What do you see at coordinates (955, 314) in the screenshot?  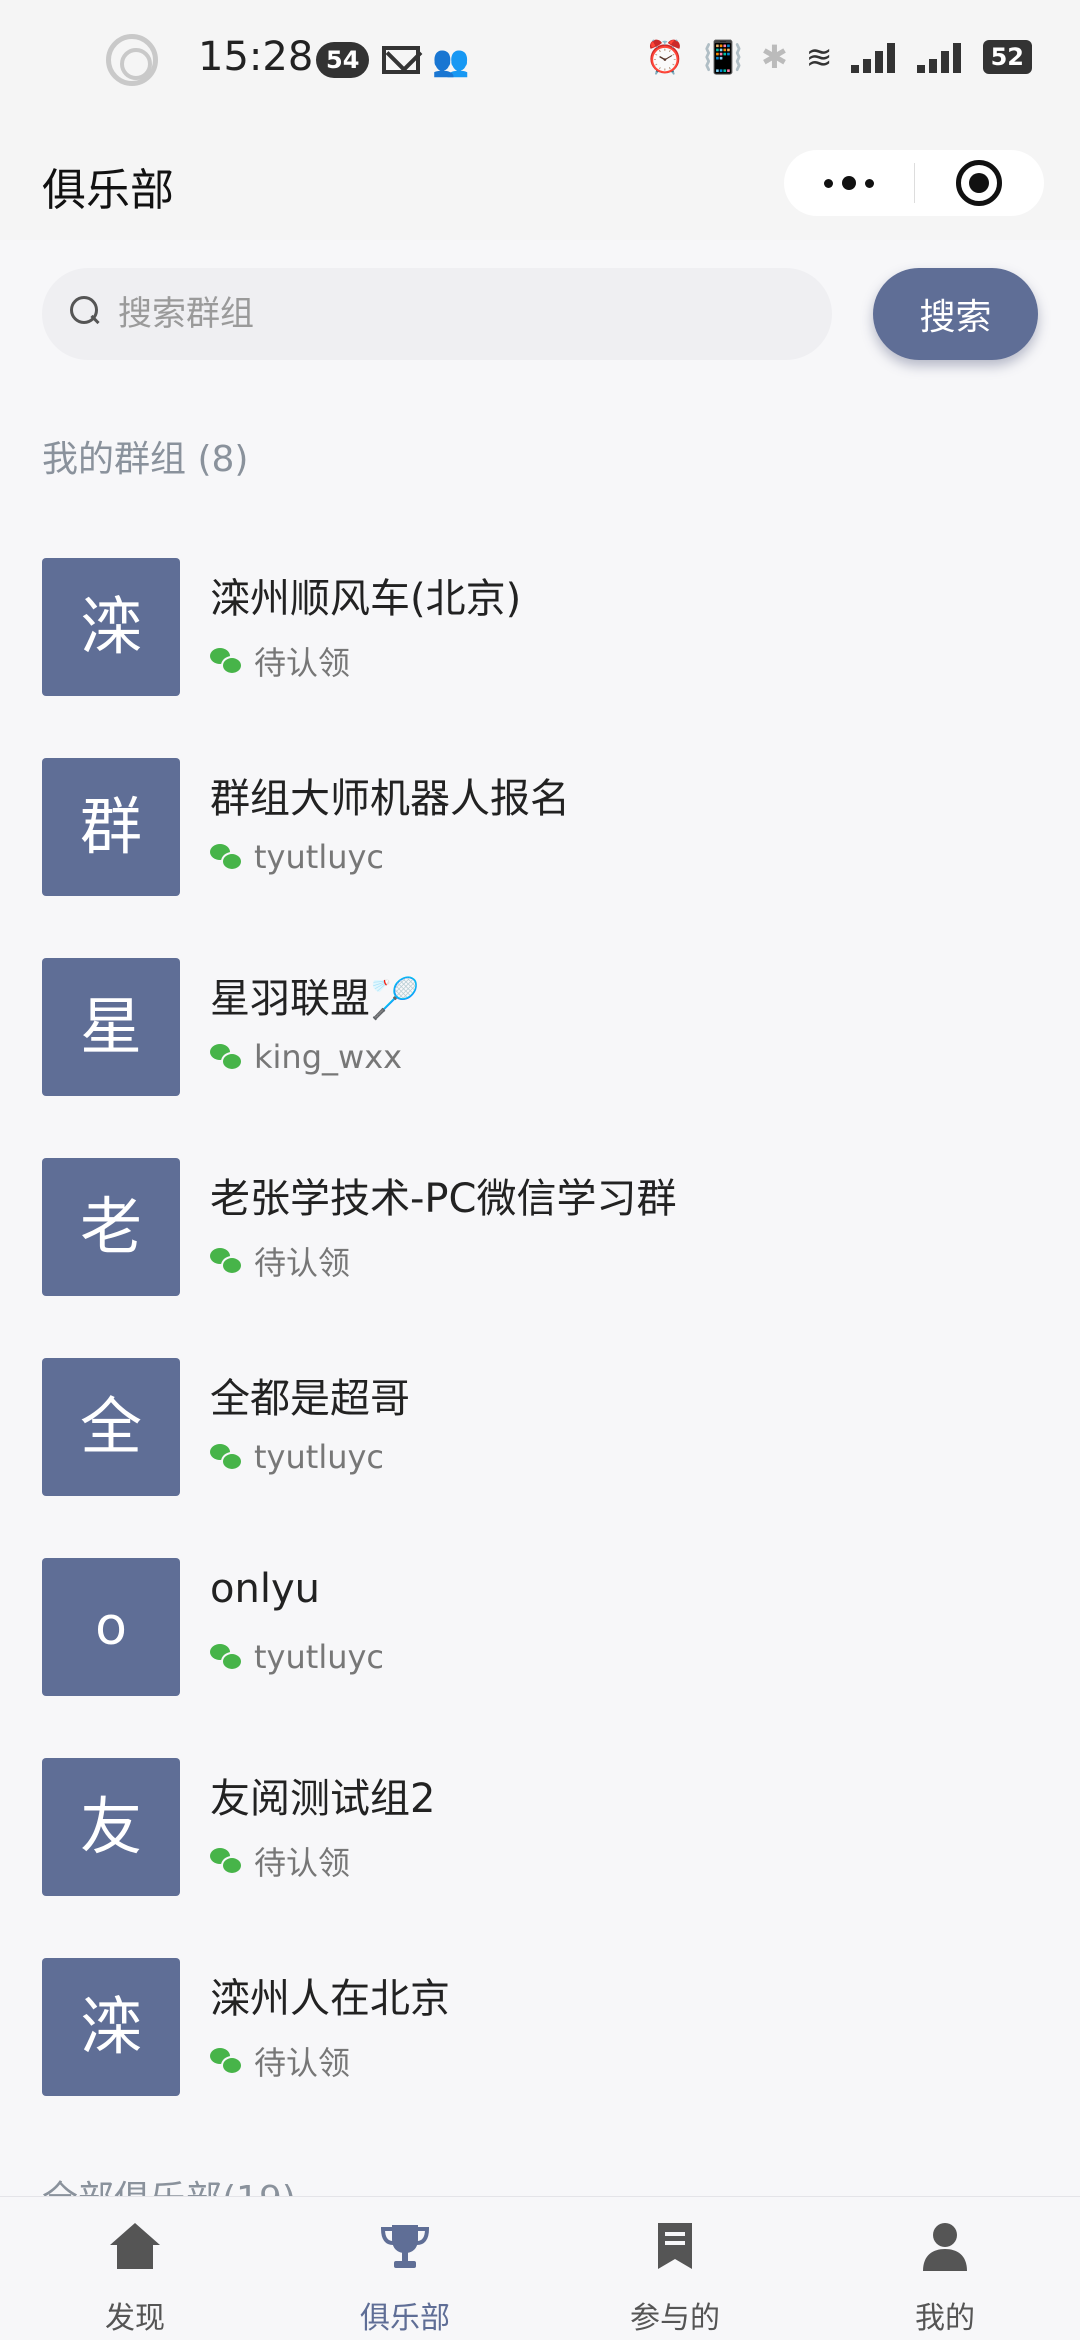 I see `search-button: 搜索` at bounding box center [955, 314].